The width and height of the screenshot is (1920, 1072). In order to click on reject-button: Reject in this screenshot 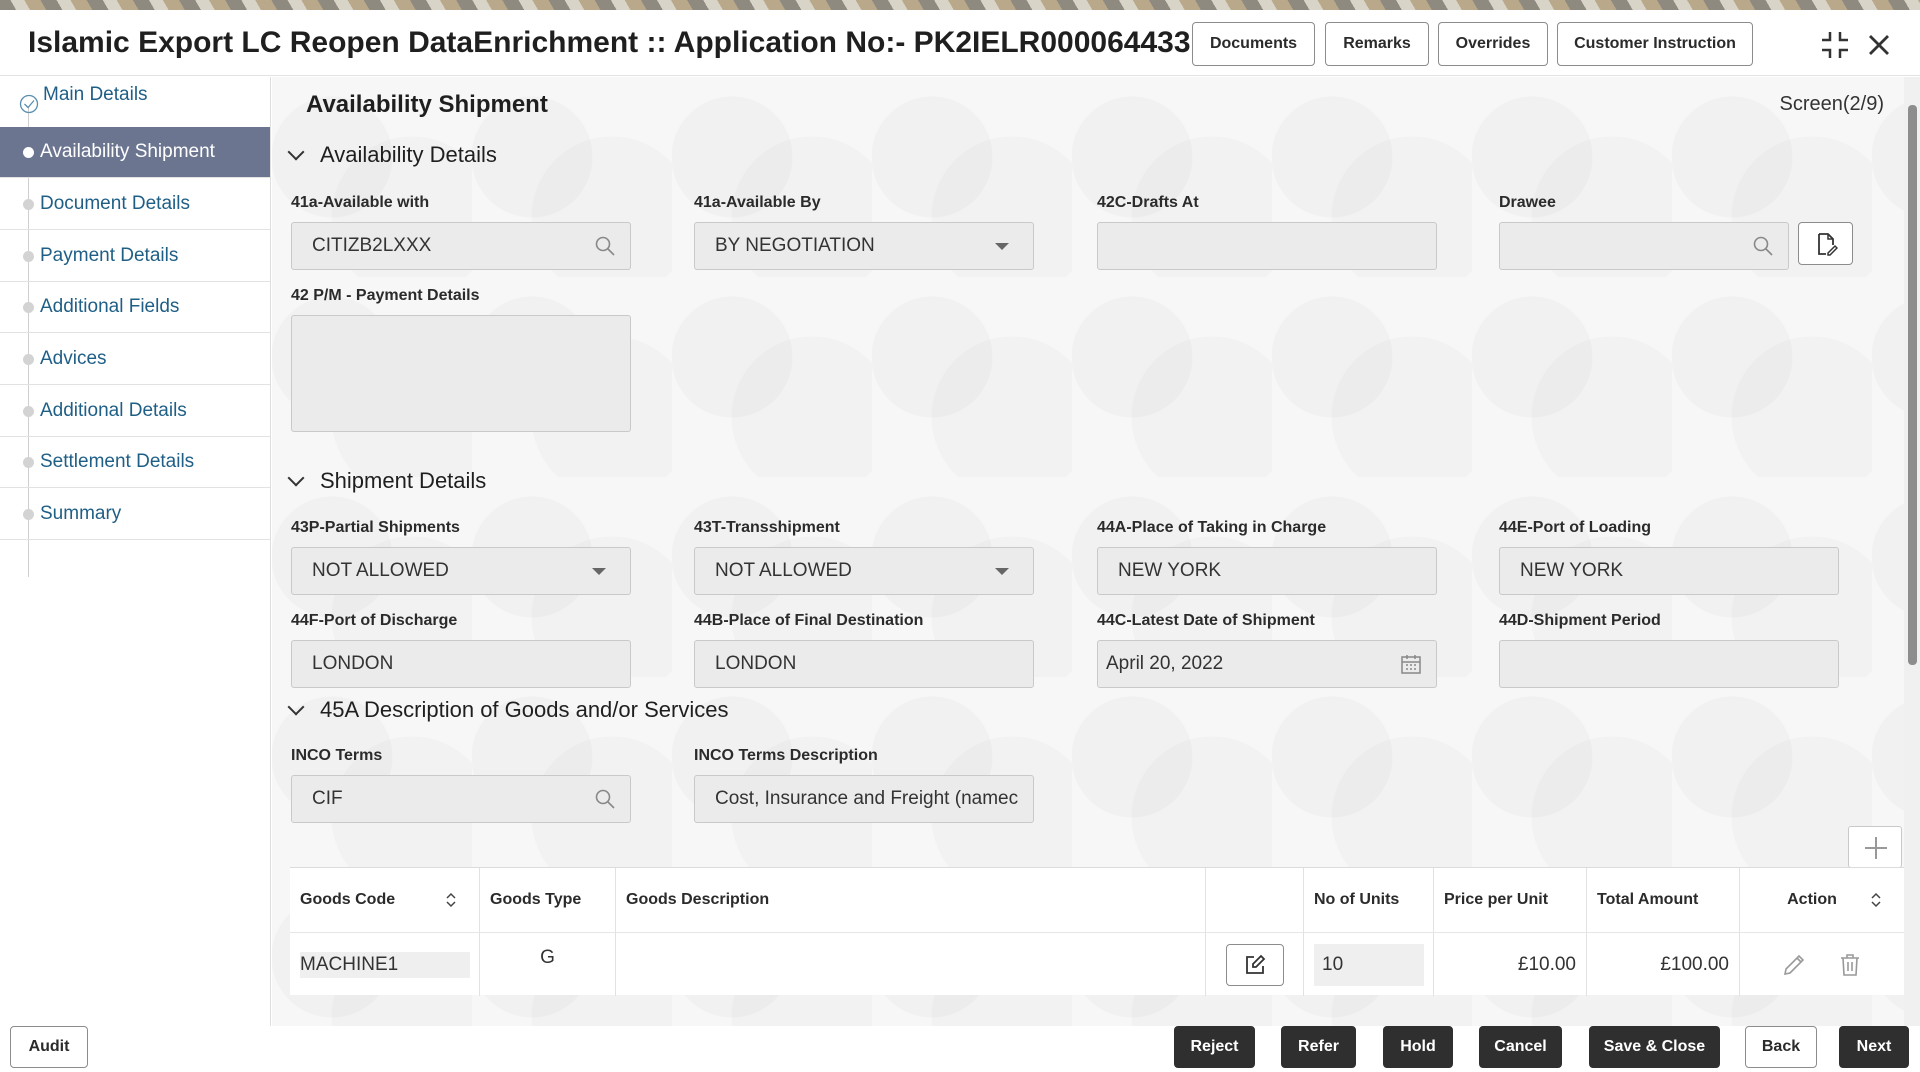, I will do `click(1214, 1047)`.